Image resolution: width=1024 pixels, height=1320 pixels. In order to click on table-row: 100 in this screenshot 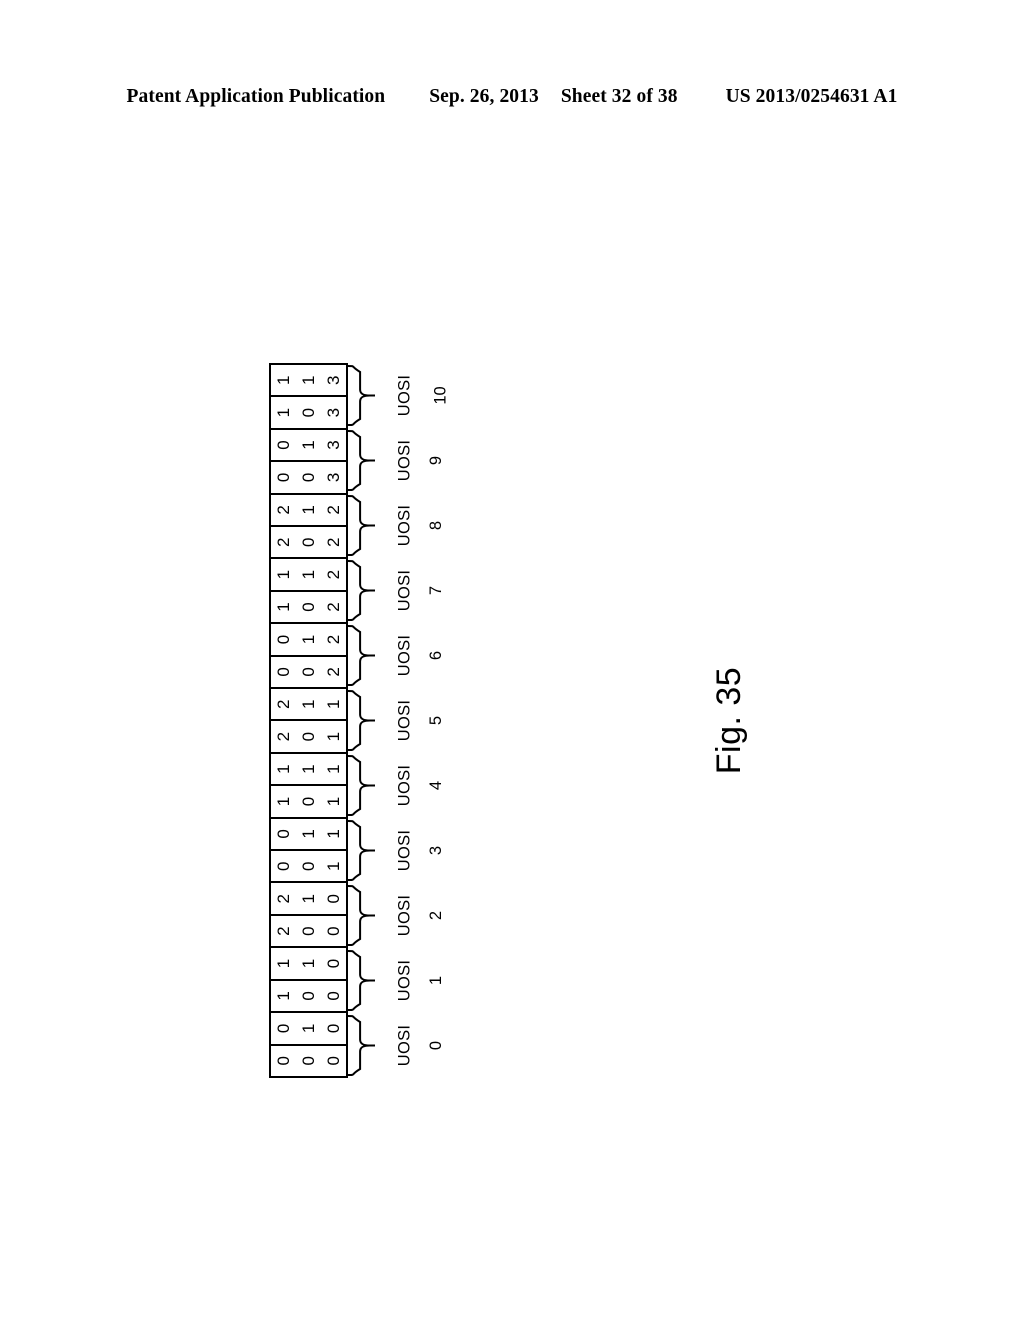, I will do `click(308, 995)`.